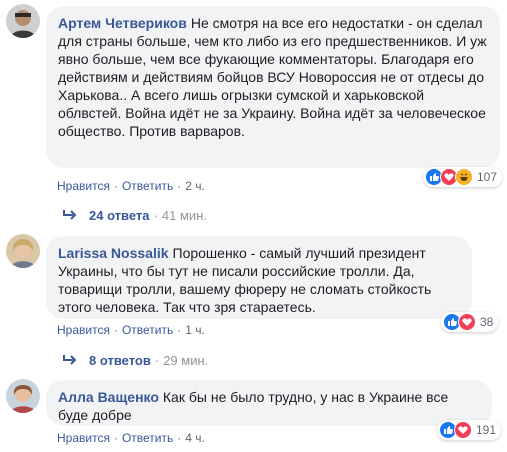 The height and width of the screenshot is (452, 507). Describe the element at coordinates (487, 322) in the screenshot. I see `reaction-count: 38` at that location.